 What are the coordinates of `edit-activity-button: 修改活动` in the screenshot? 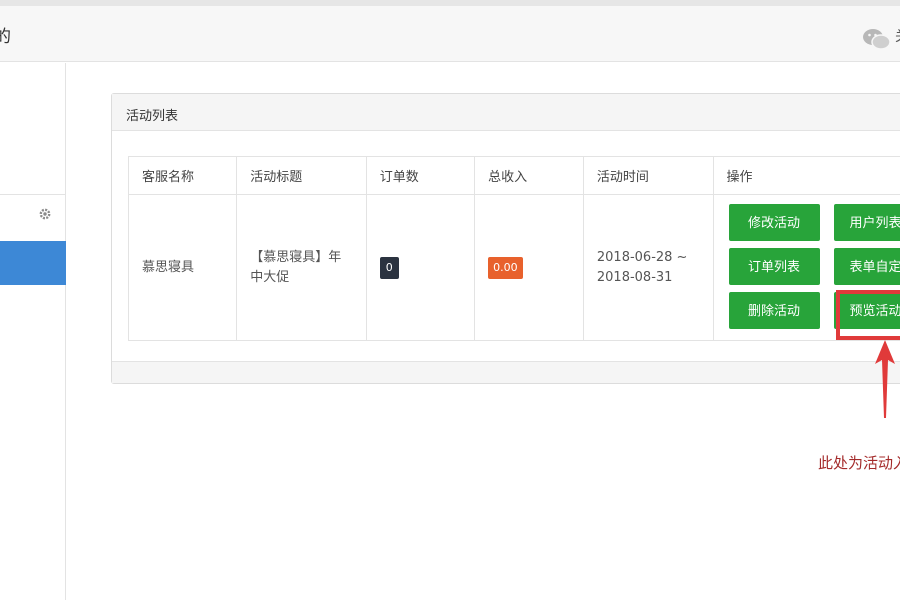 It's located at (774, 222).